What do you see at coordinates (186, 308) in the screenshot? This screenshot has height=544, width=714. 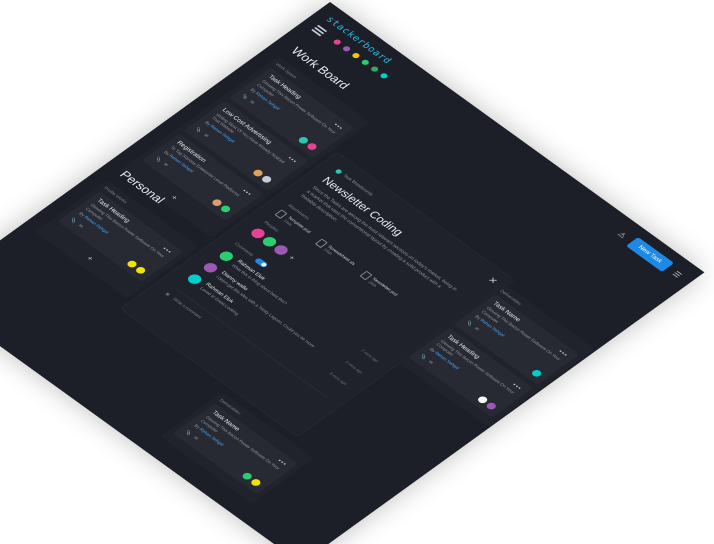 I see `comment-input: Write a comment` at bounding box center [186, 308].